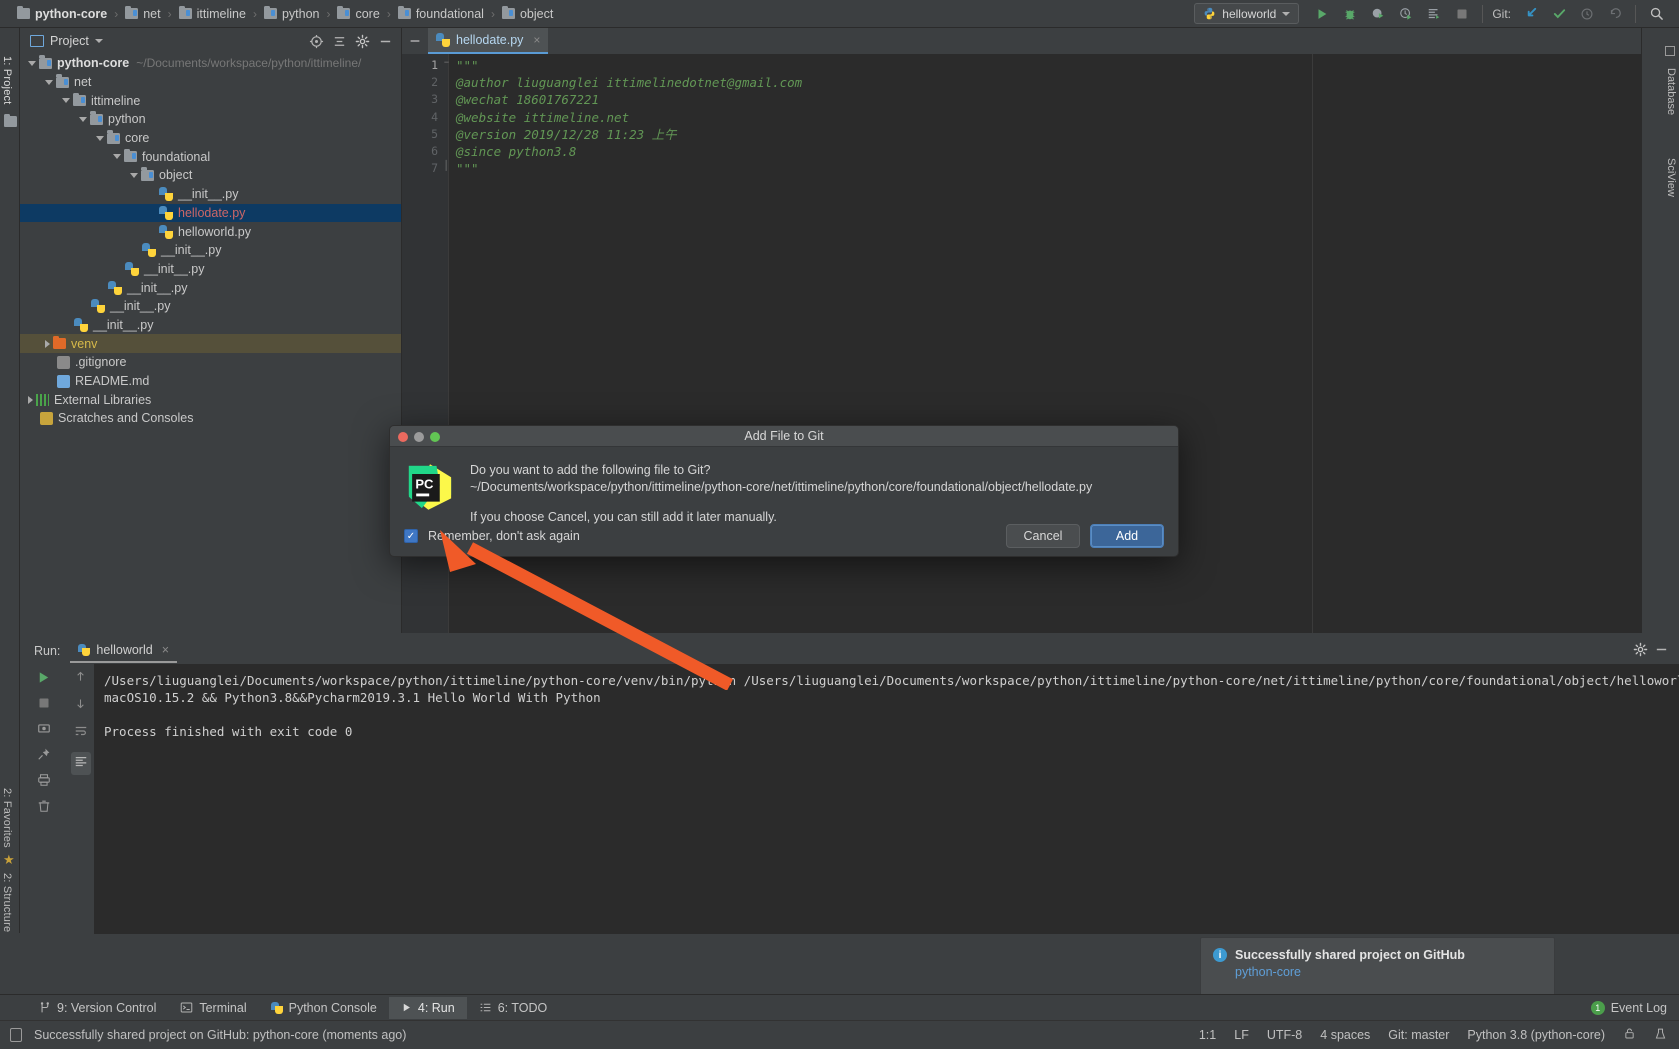 This screenshot has height=1049, width=1679. I want to click on sidebar-item-structure: 2: Structure, so click(7, 902).